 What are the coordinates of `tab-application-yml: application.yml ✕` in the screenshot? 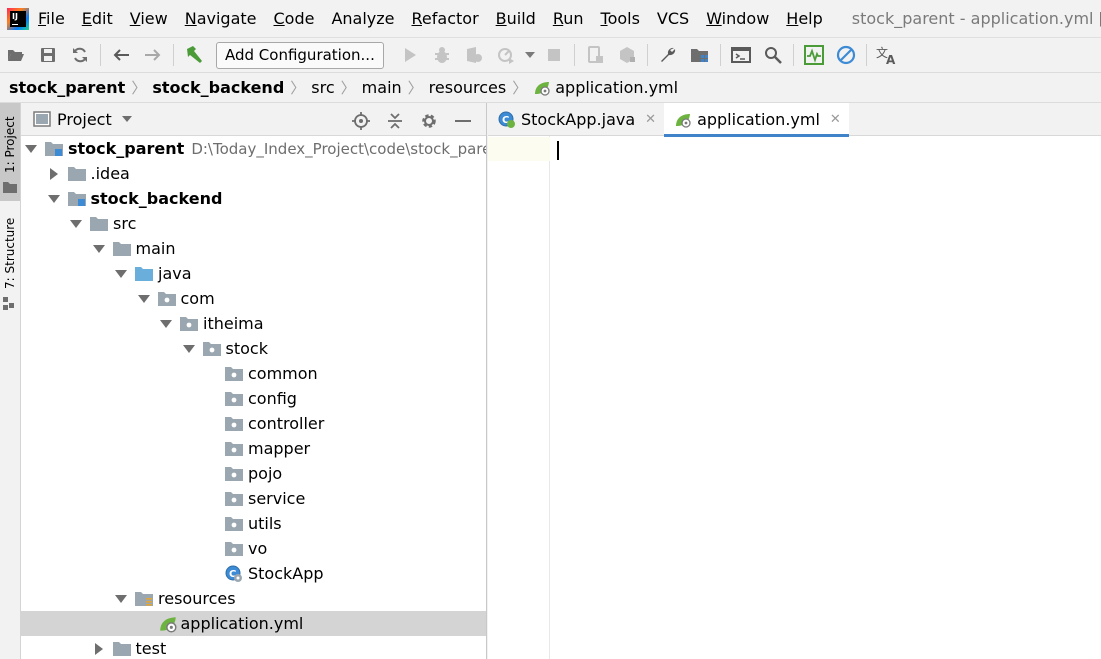 It's located at (756, 120).